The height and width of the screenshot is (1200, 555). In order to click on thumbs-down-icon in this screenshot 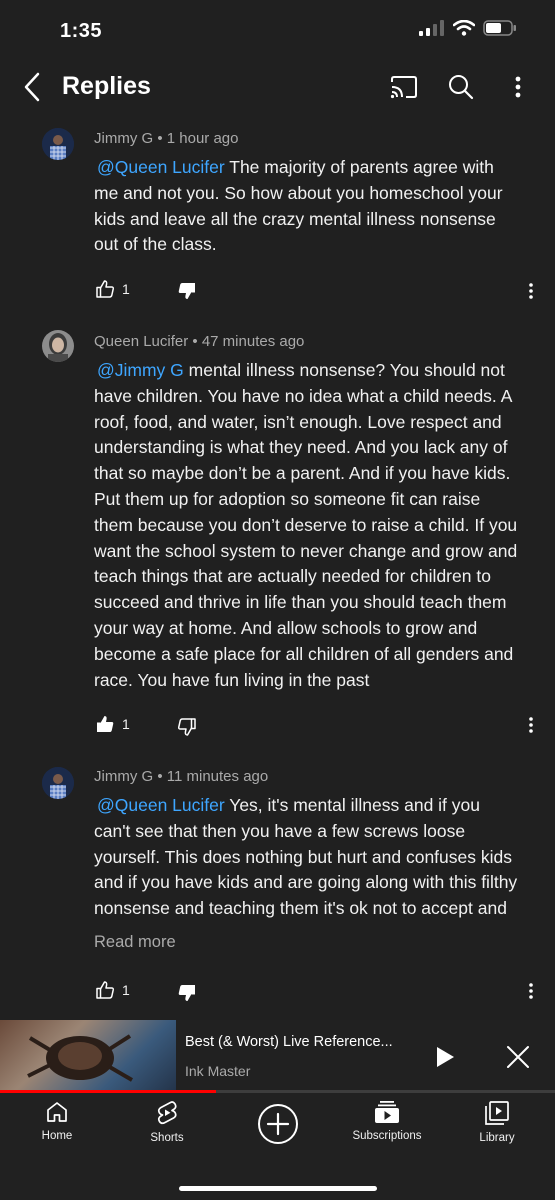, I will do `click(186, 727)`.